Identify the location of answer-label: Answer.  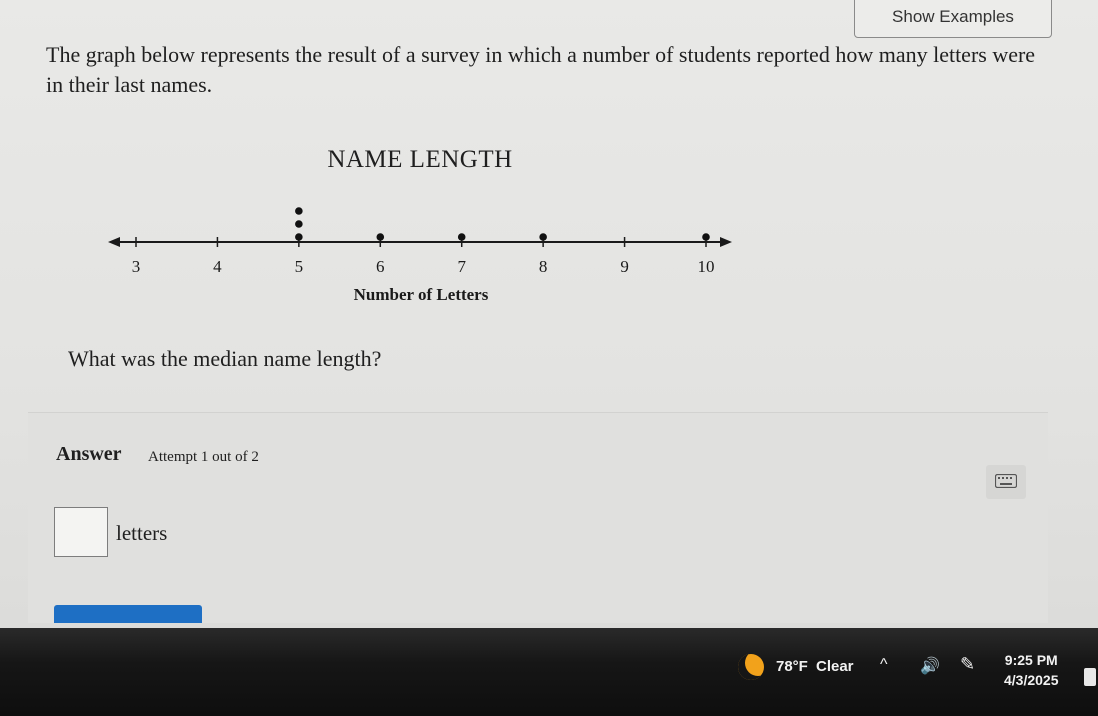
(89, 454).